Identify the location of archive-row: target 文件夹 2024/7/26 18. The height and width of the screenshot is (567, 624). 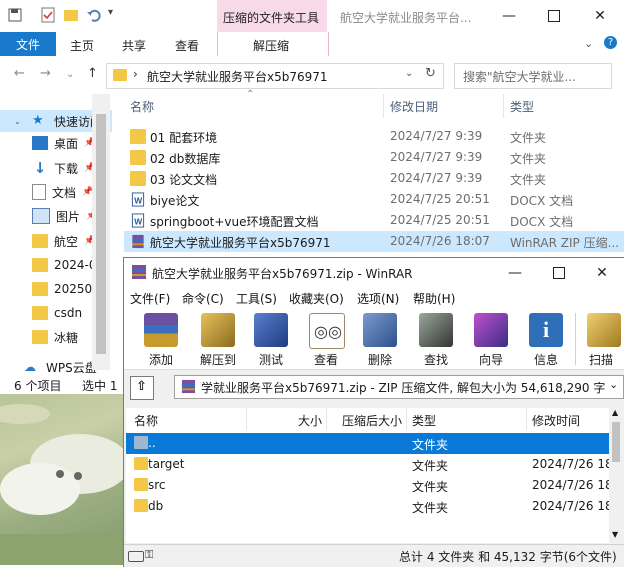
(369, 464).